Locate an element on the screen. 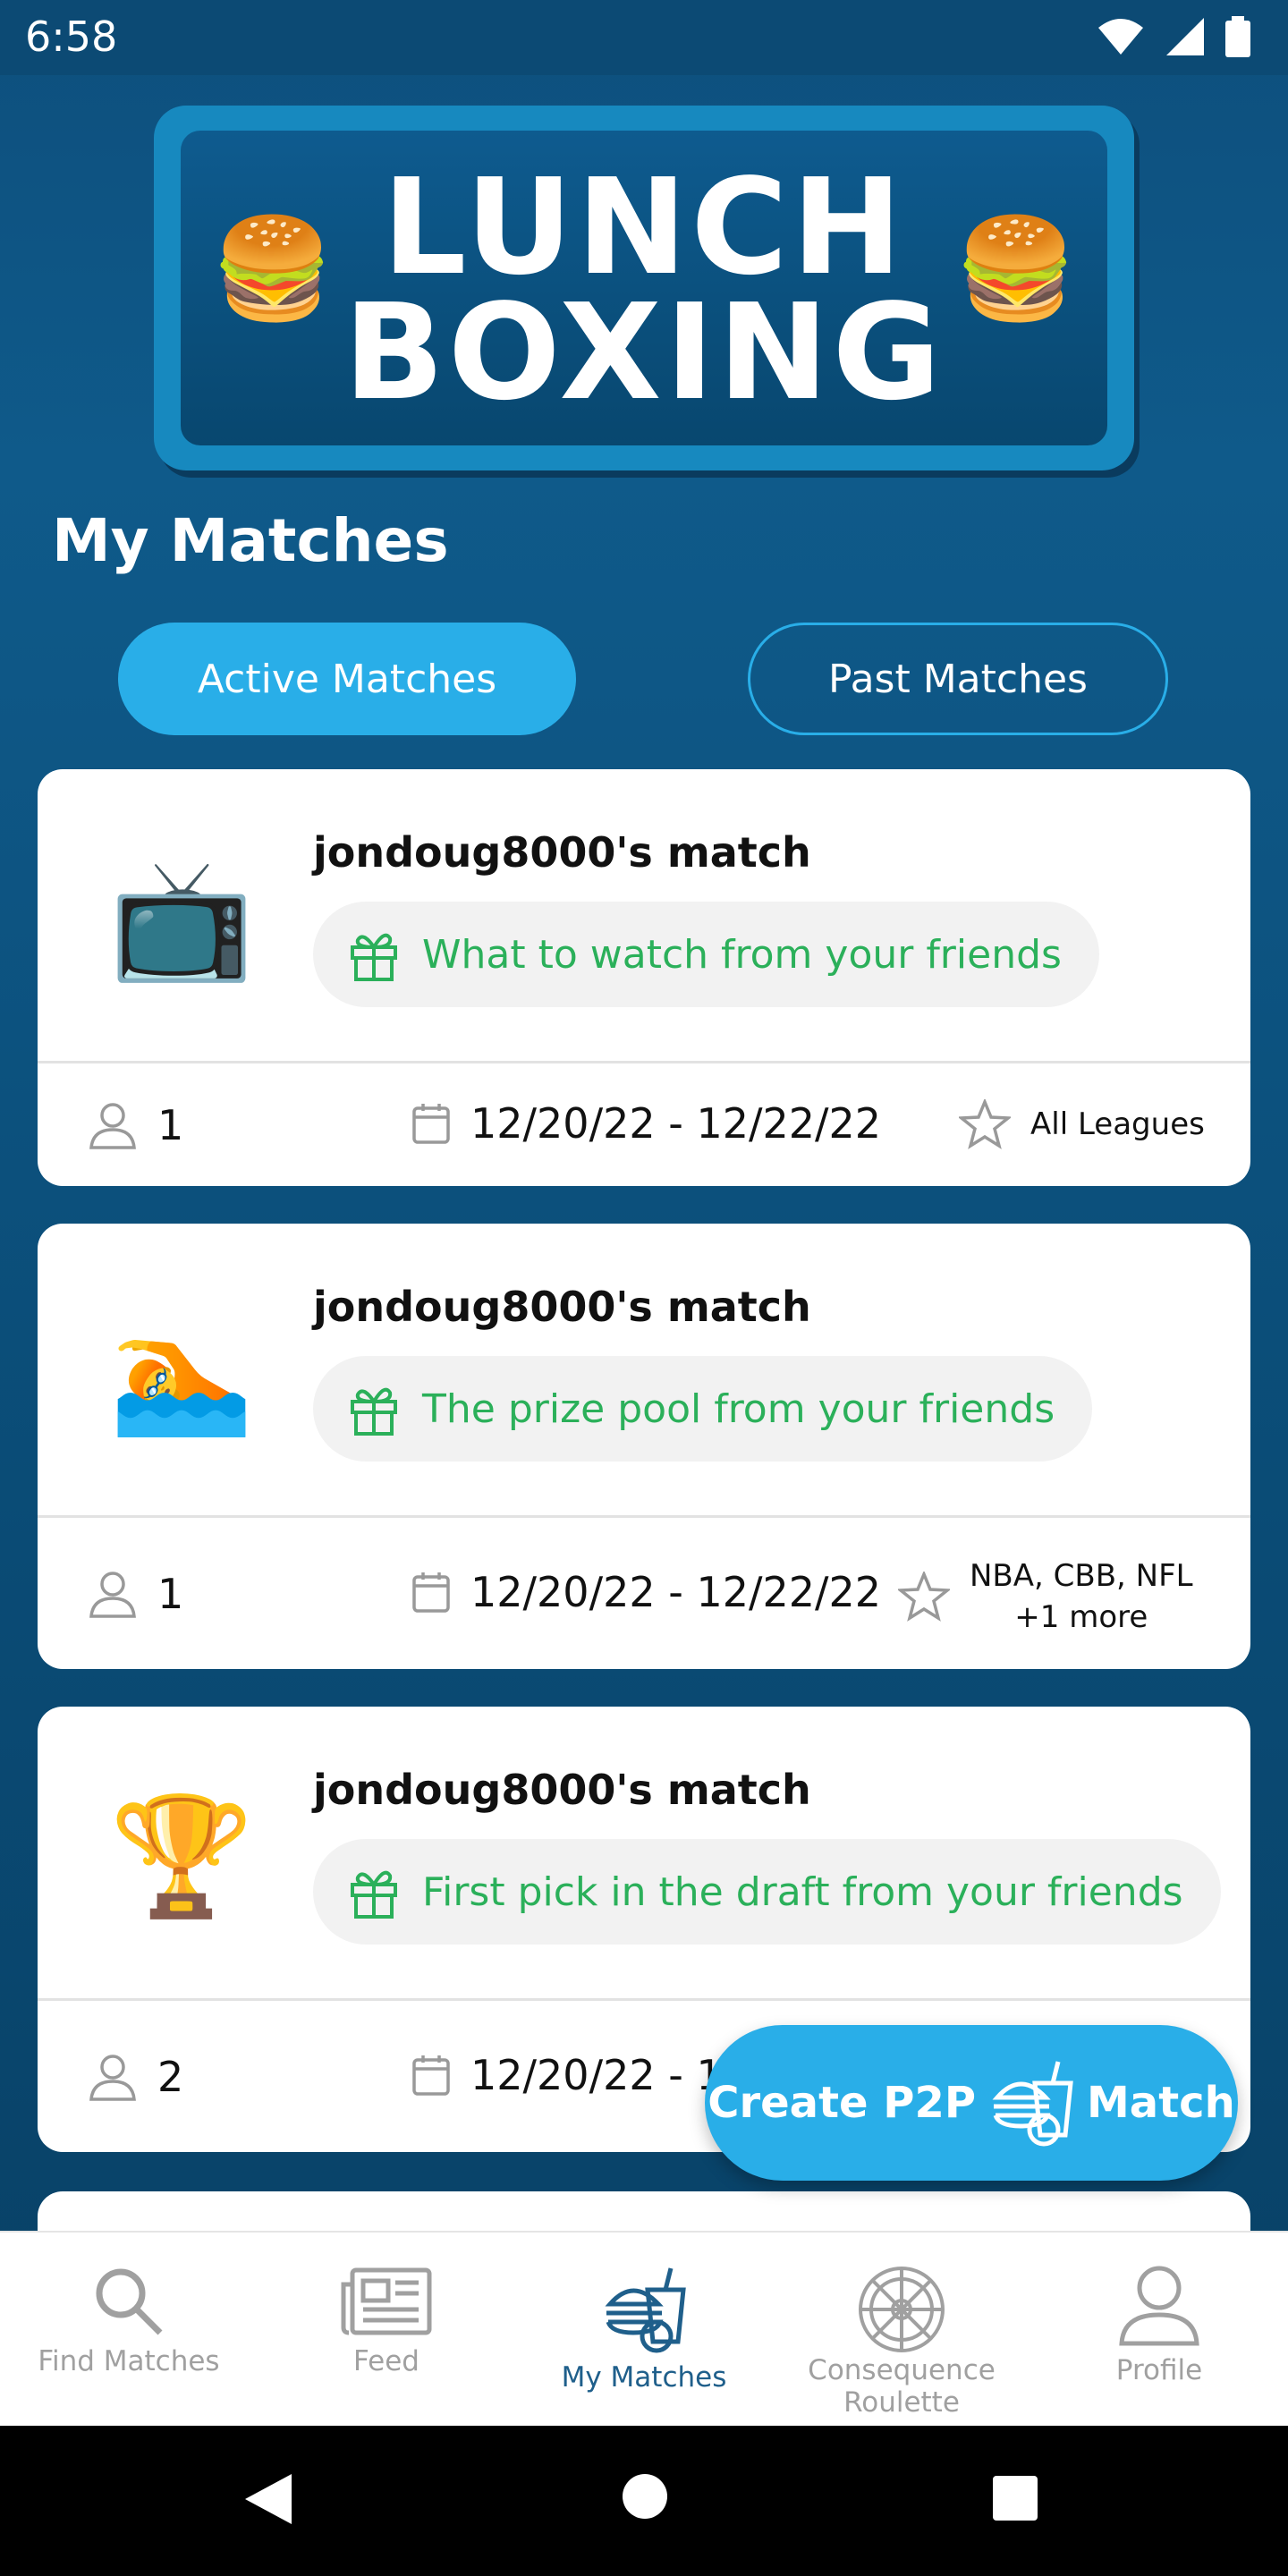  tab-active-label: Active Matches is located at coordinates (347, 679).